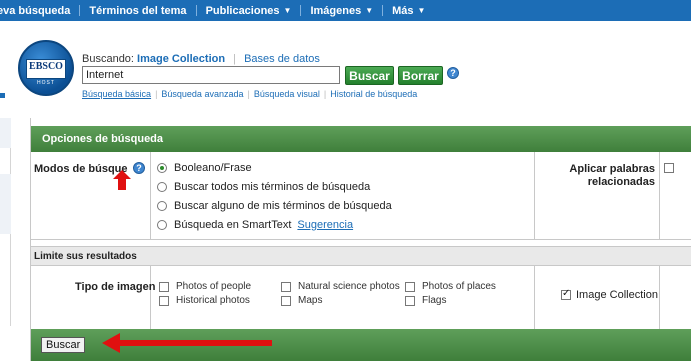 The image size is (691, 361). Describe the element at coordinates (450, 286) in the screenshot. I see `image-type-photos-of-places: Photos of places` at that location.